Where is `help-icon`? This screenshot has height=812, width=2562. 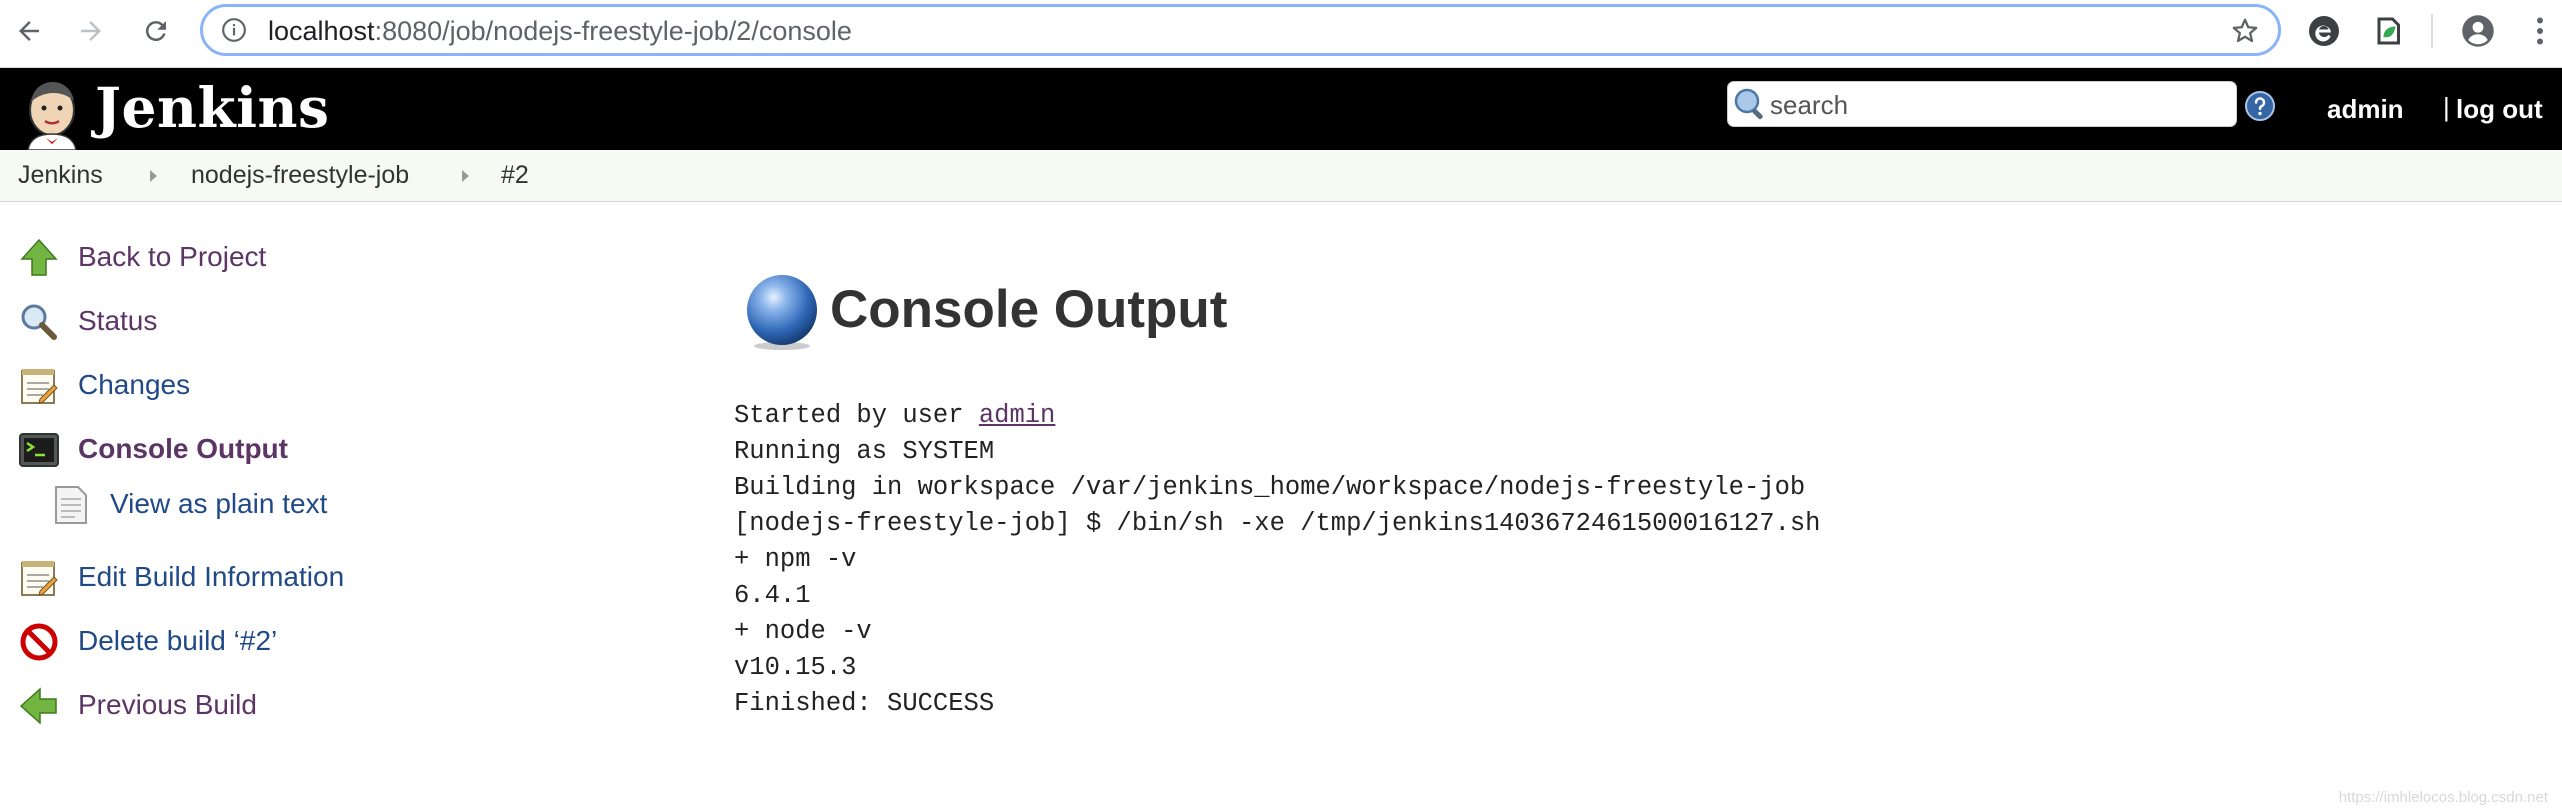
help-icon is located at coordinates (2260, 106).